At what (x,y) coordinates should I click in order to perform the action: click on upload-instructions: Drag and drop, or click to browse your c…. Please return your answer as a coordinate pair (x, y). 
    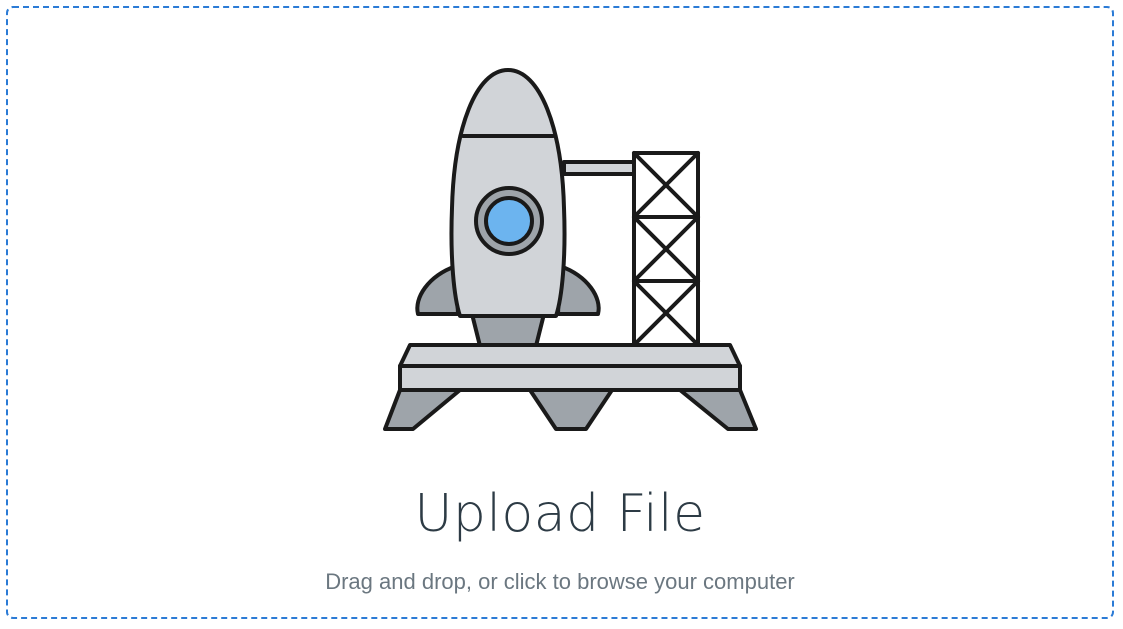
    Looking at the image, I should click on (560, 581).